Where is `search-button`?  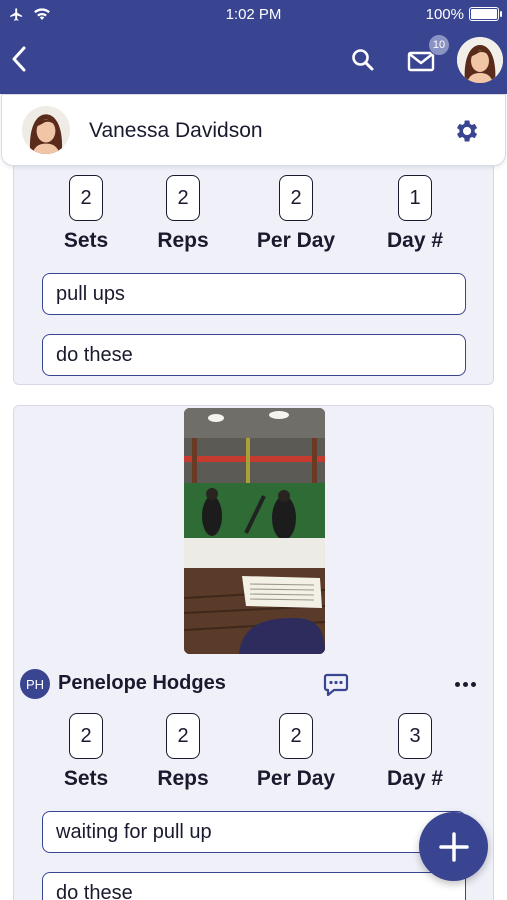 search-button is located at coordinates (363, 60).